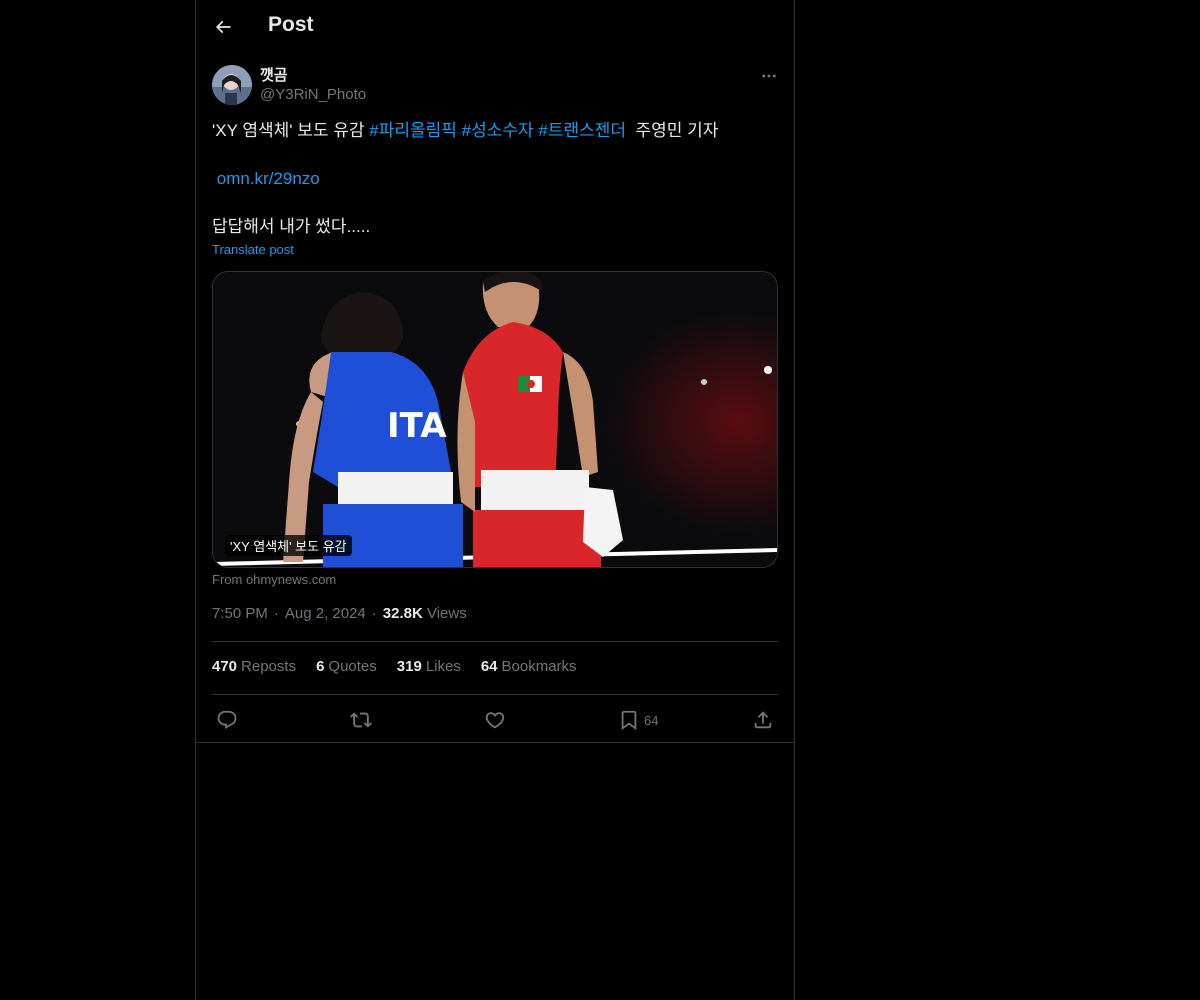 The image size is (1200, 1000). I want to click on page-title: Post, so click(291, 24).